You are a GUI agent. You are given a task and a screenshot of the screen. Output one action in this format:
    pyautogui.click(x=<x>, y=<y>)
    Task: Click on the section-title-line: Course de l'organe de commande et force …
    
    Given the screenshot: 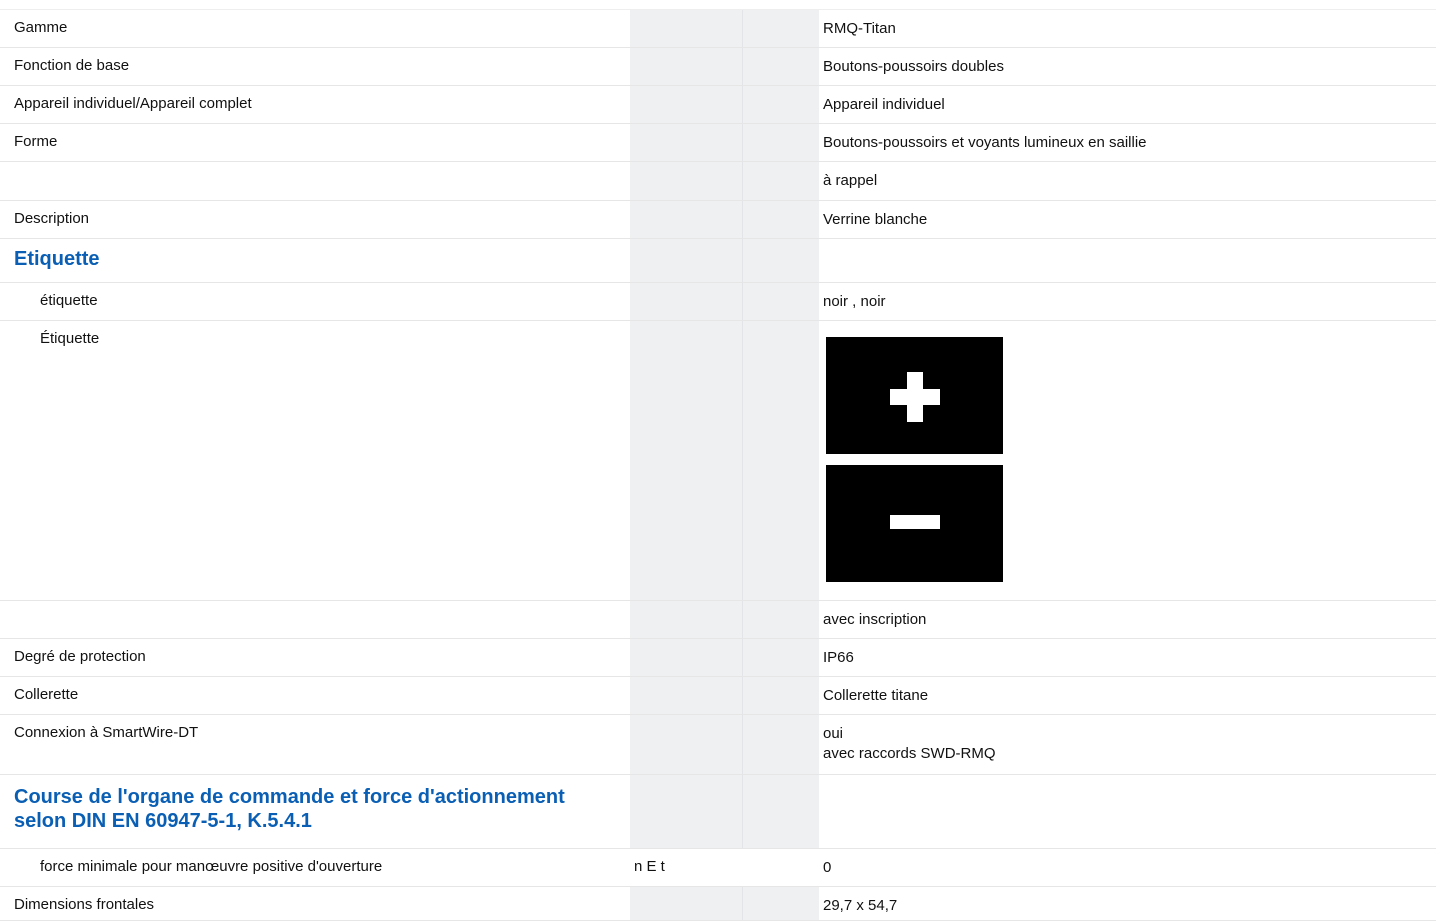 What is the action you would take?
    pyautogui.click(x=289, y=797)
    